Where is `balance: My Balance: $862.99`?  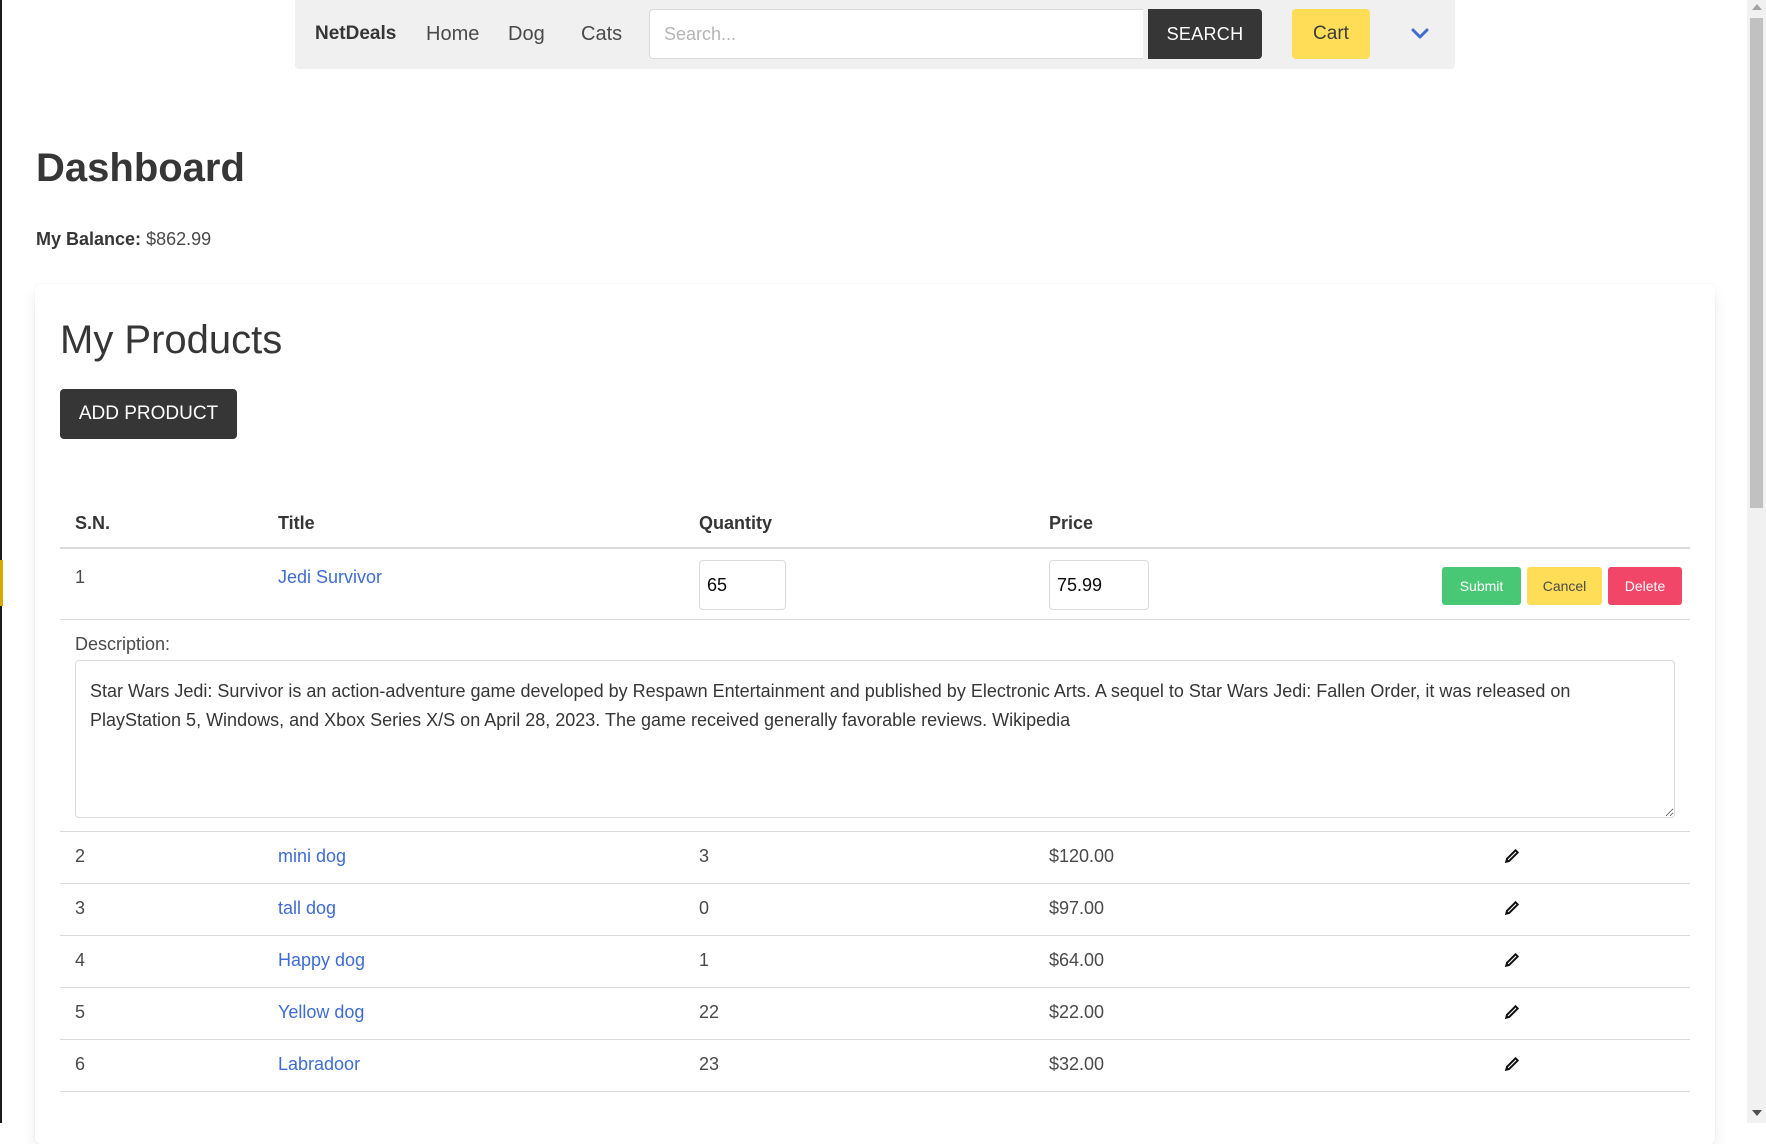 balance: My Balance: $862.99 is located at coordinates (123, 239).